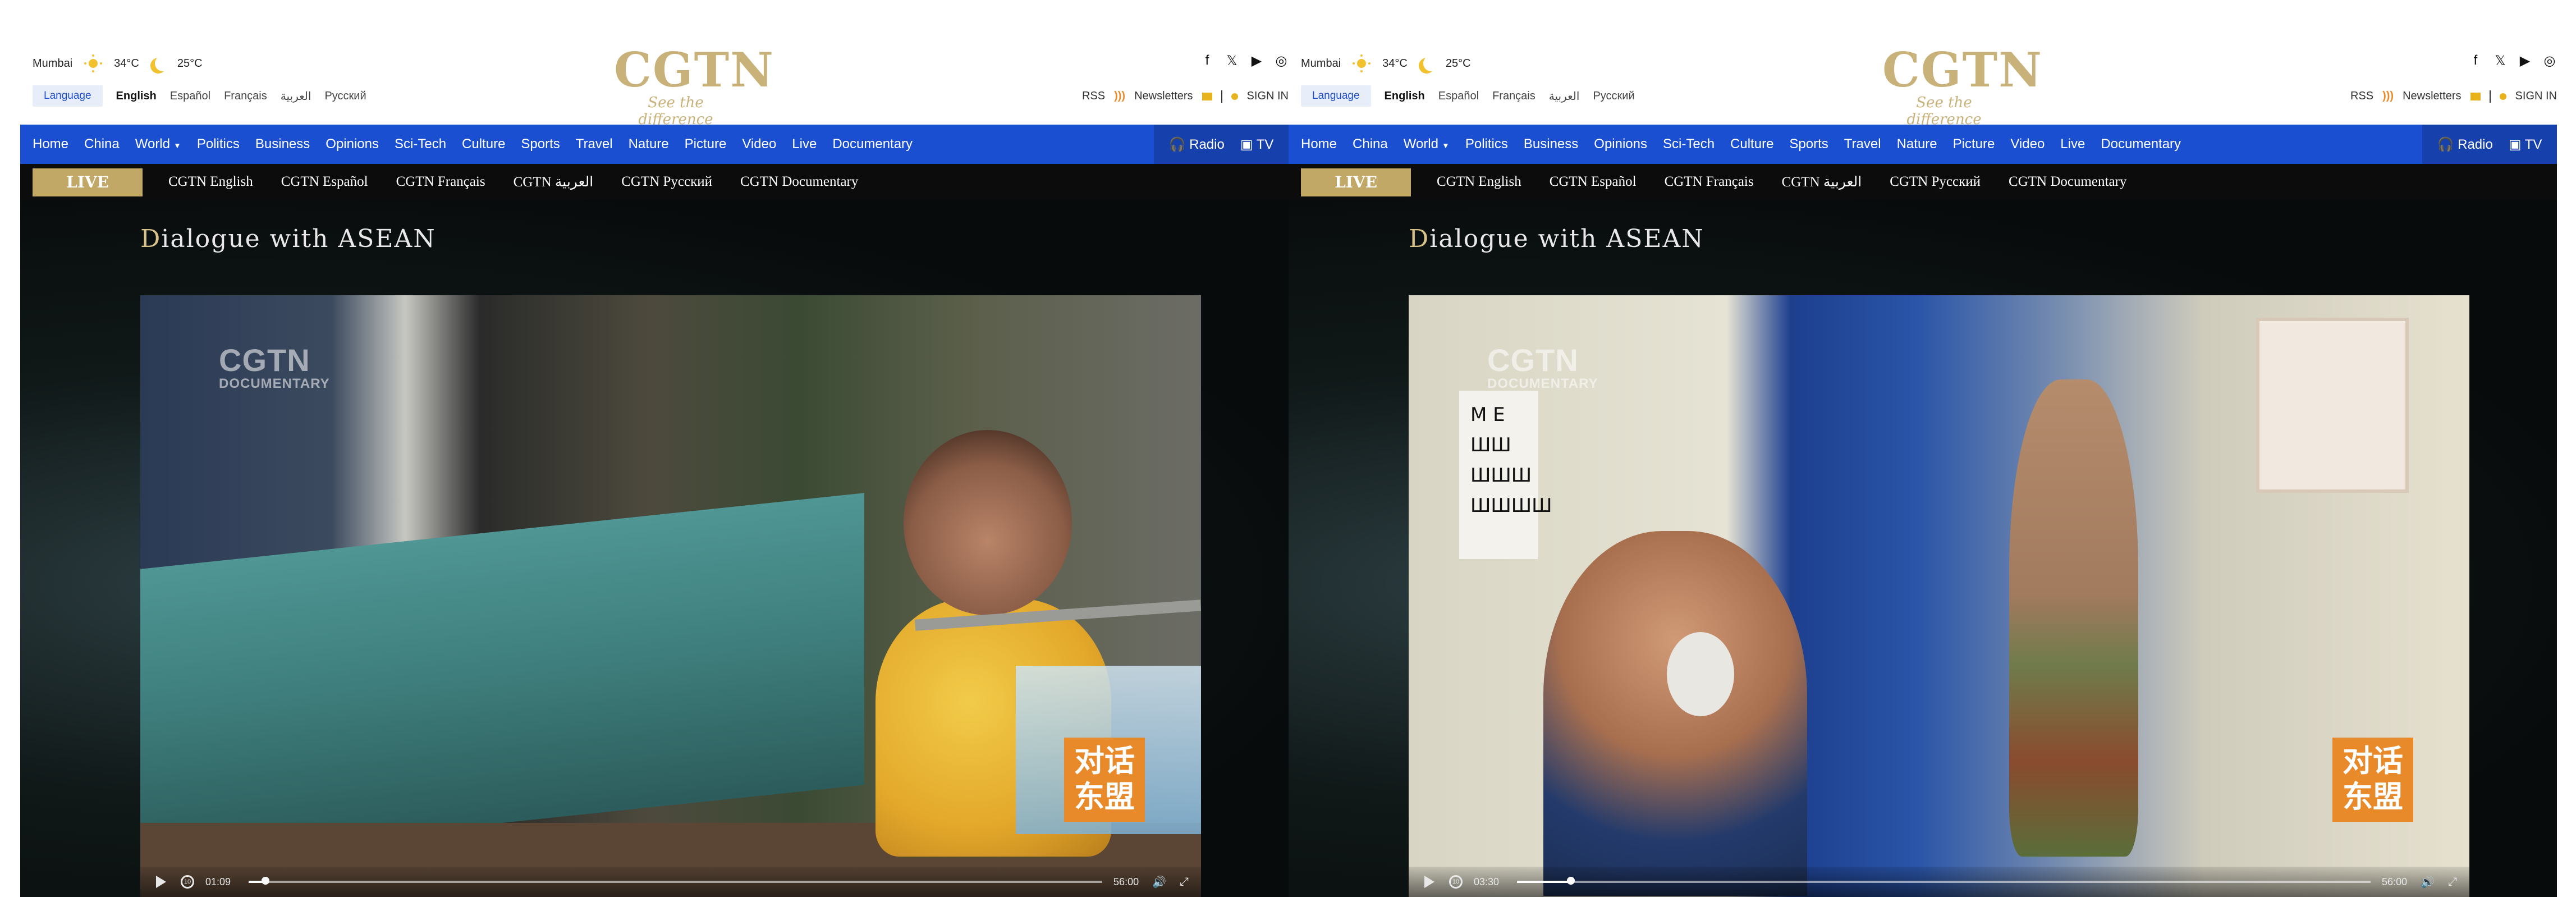 Image resolution: width=2576 pixels, height=897 pixels. Describe the element at coordinates (2373, 796) in the screenshot. I see `badge-line-2: 东盟` at that location.